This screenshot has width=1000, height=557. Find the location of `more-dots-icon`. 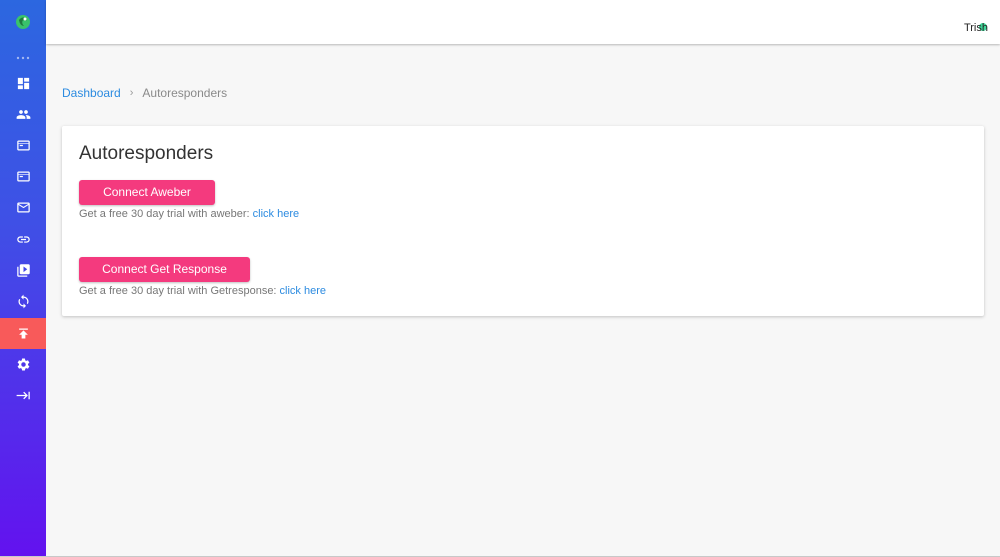

more-dots-icon is located at coordinates (23, 58).